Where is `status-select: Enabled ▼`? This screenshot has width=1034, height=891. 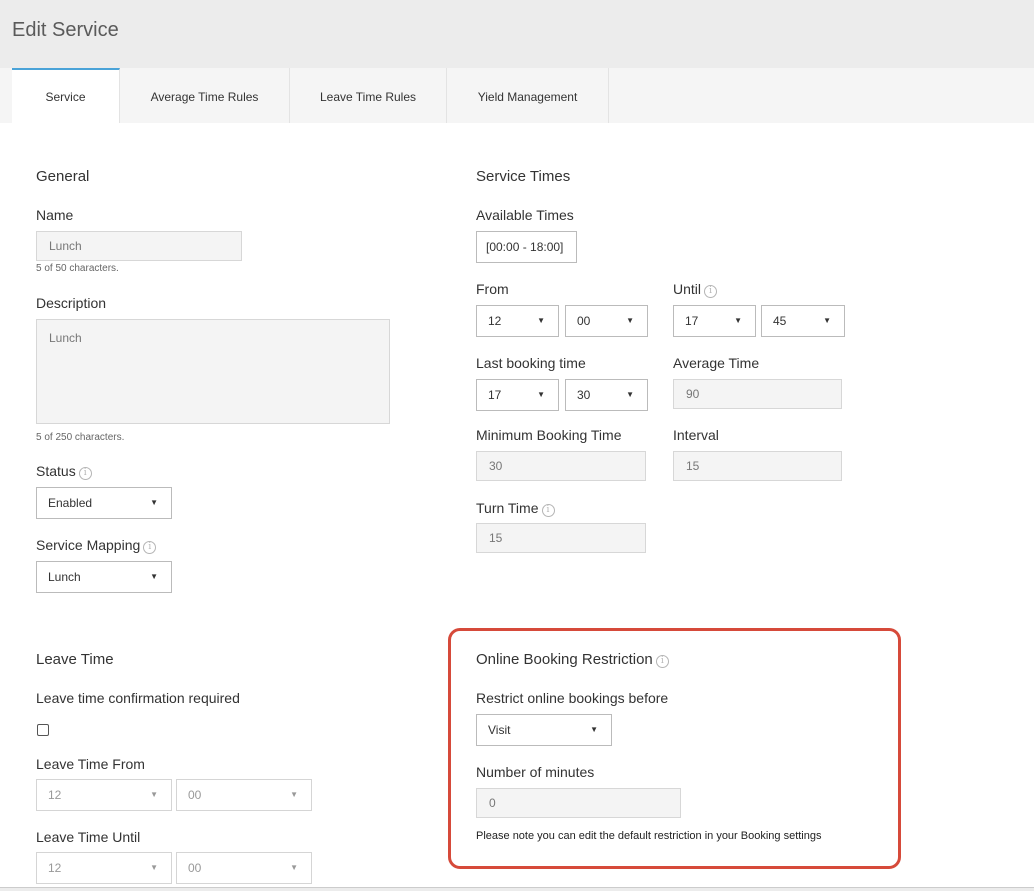 status-select: Enabled ▼ is located at coordinates (104, 503).